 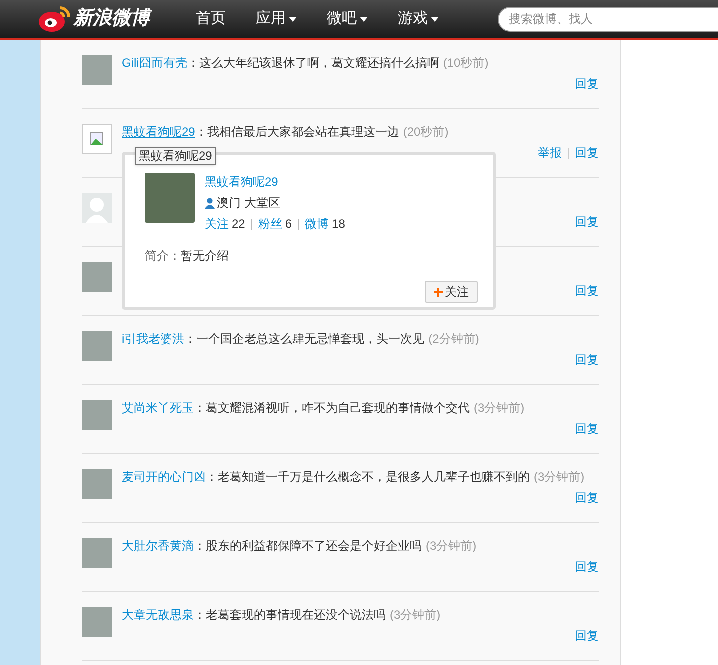 What do you see at coordinates (451, 292) in the screenshot?
I see `follow-button: 关注` at bounding box center [451, 292].